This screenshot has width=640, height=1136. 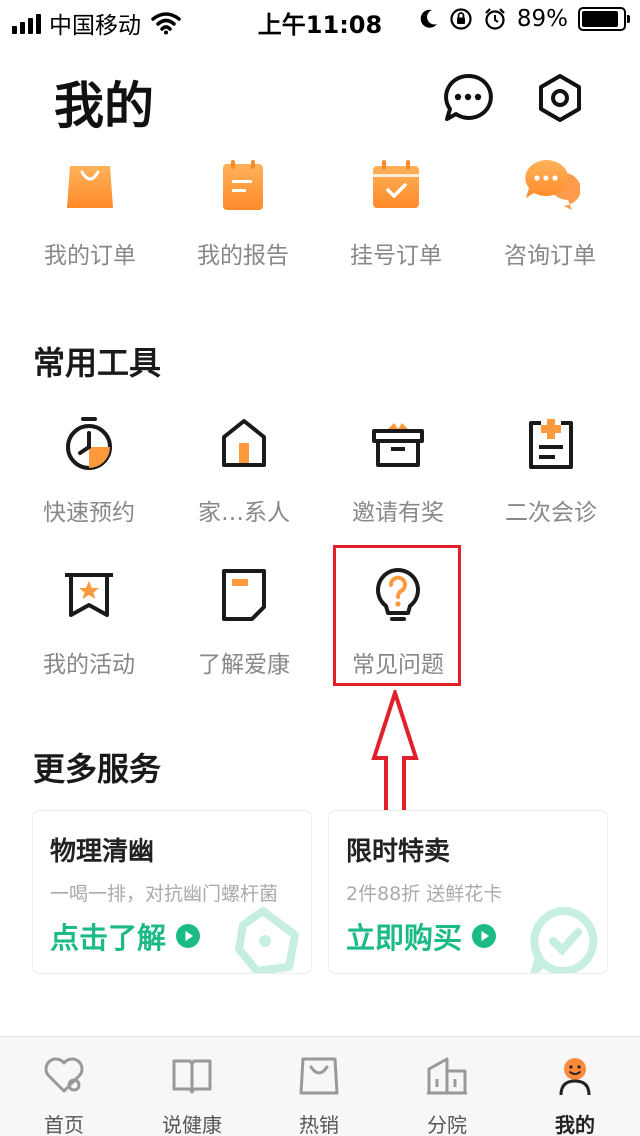 What do you see at coordinates (164, 894) in the screenshot?
I see `card-subtitle: 一喝一排，对抗幽门螺杆菌` at bounding box center [164, 894].